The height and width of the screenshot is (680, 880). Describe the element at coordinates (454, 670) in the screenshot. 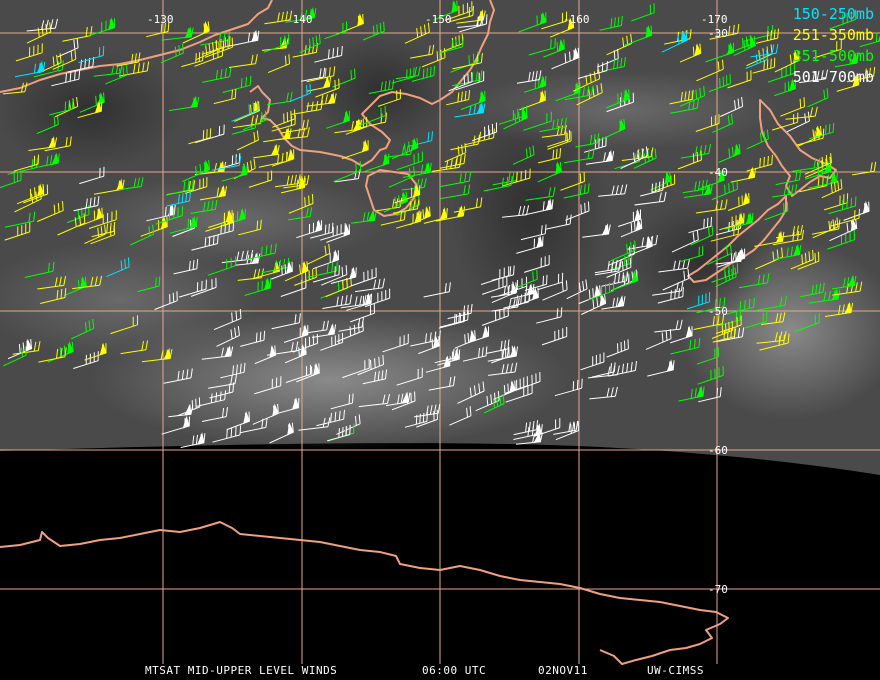

I see `observation-time: 06:00 UTC` at that location.